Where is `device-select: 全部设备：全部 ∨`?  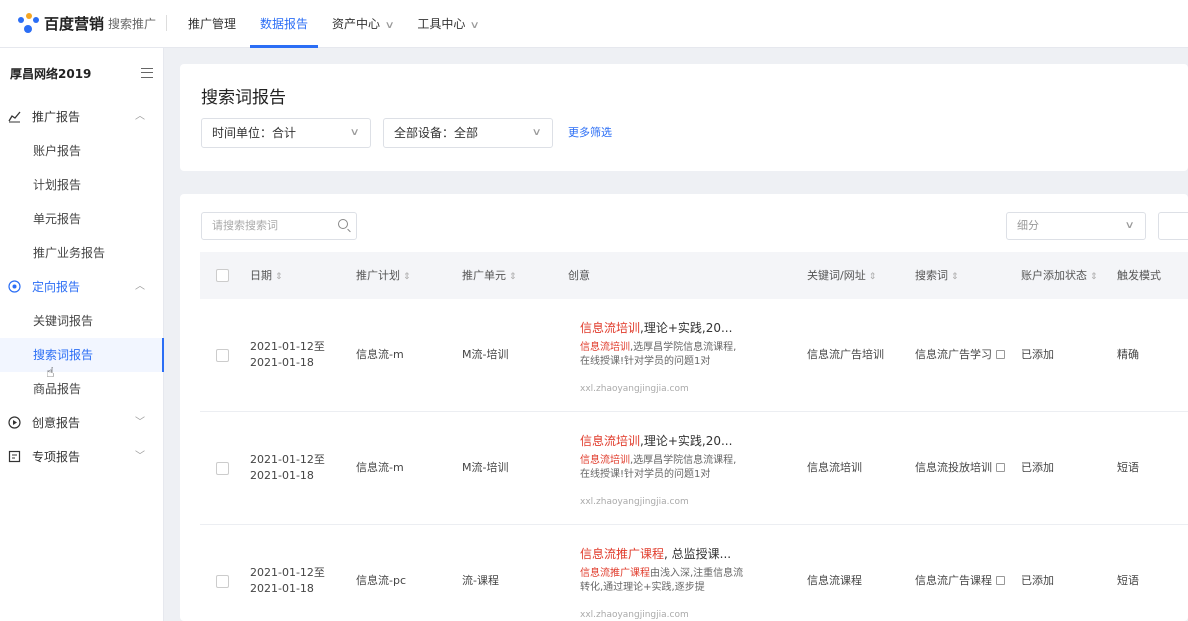
device-select: 全部设备：全部 ∨ is located at coordinates (468, 133).